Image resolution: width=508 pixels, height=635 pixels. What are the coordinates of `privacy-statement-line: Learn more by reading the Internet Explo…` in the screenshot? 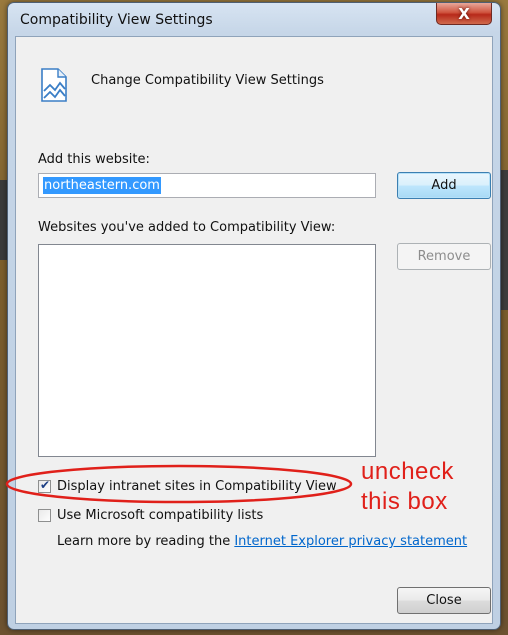 It's located at (262, 541).